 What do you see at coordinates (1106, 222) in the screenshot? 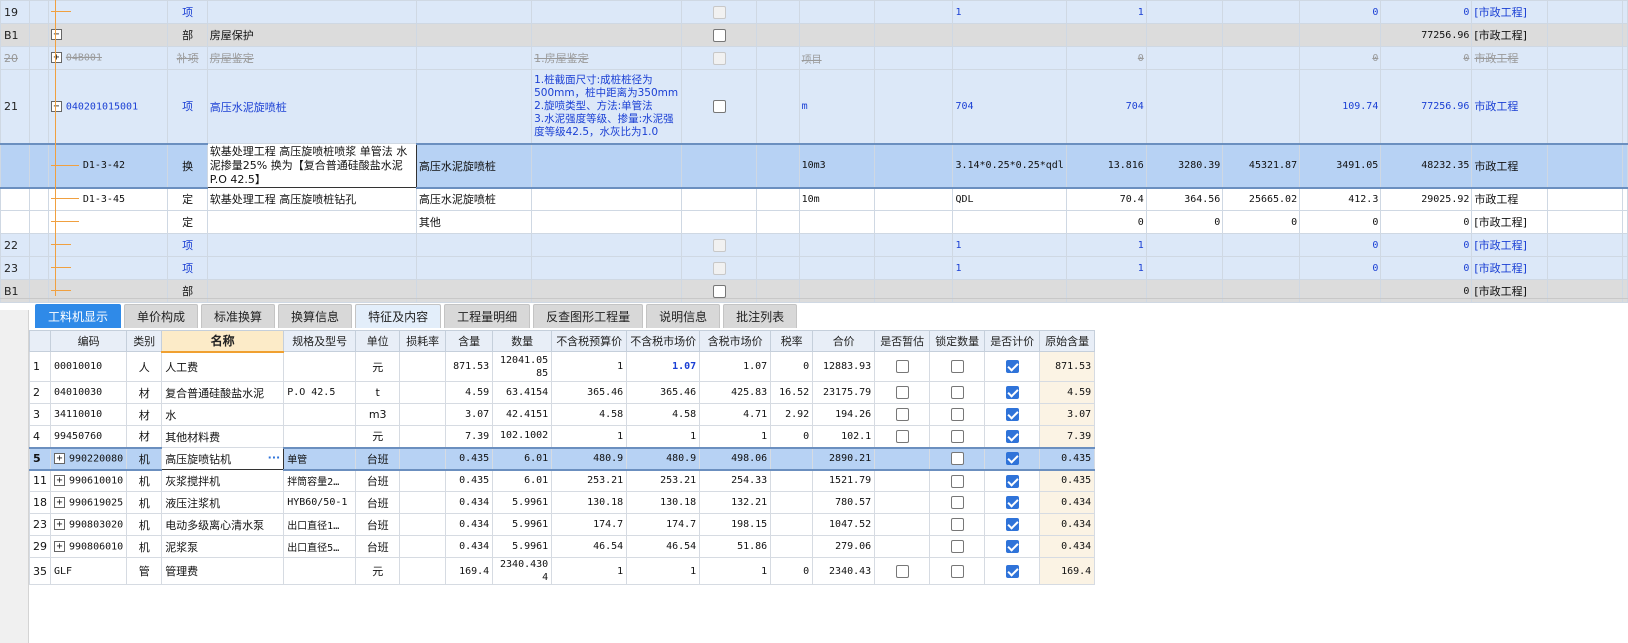
I see `quantity: 0` at bounding box center [1106, 222].